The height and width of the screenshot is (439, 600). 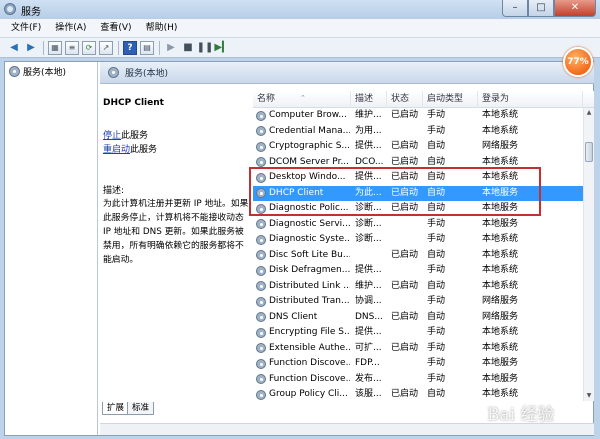 What do you see at coordinates (588, 254) in the screenshot?
I see `vertical-scrollbar: ▲ ▼` at bounding box center [588, 254].